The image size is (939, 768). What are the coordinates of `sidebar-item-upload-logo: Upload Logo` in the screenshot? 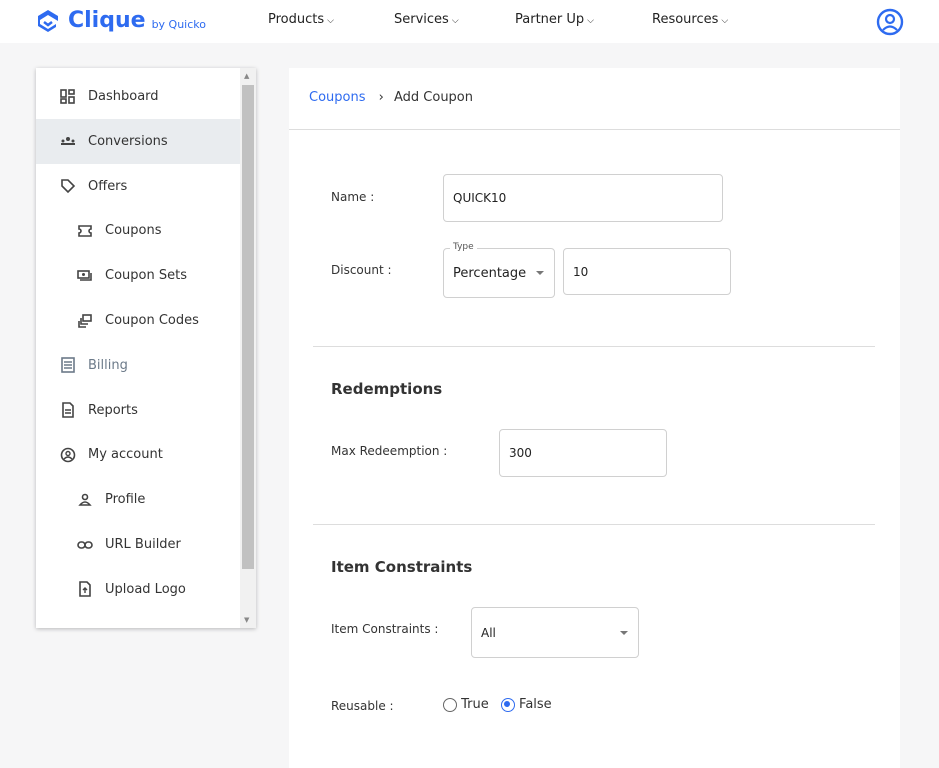 It's located at (138, 589).